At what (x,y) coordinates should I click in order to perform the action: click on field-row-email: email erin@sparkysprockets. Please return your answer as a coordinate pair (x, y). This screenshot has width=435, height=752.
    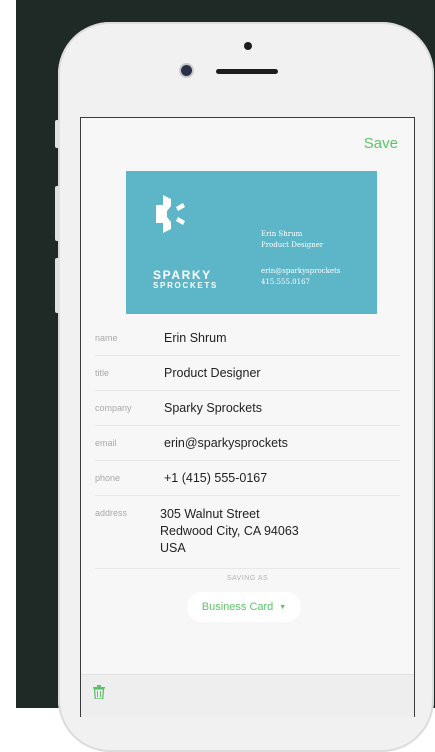
    Looking at the image, I should click on (247, 443).